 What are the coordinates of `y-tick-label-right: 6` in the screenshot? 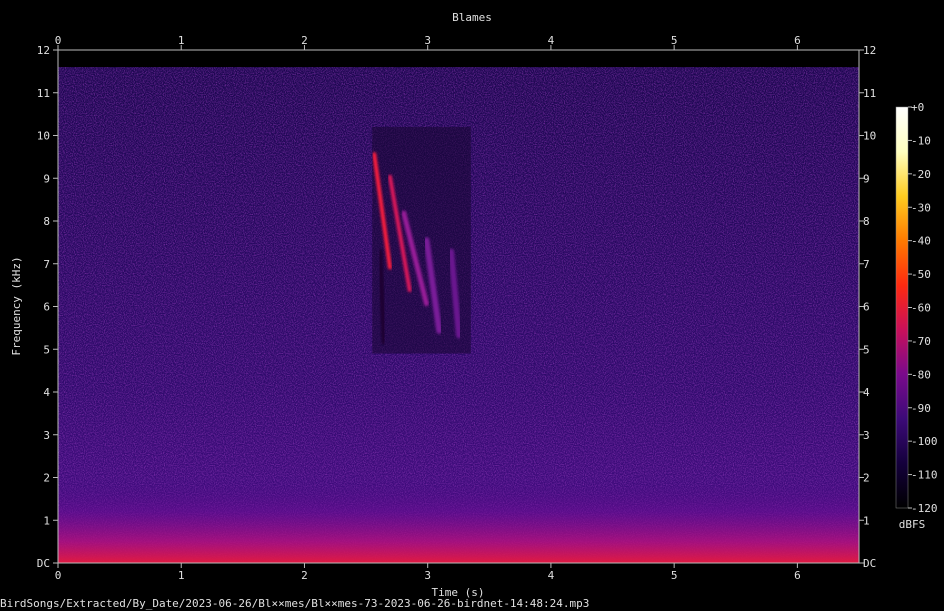 It's located at (866, 307).